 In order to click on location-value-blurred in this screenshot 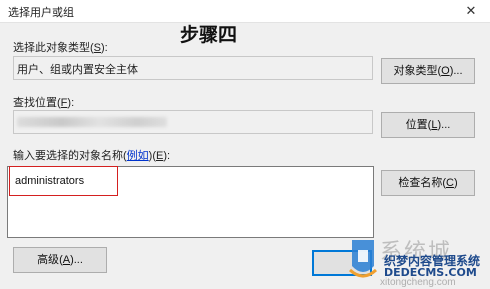, I will do `click(92, 122)`.